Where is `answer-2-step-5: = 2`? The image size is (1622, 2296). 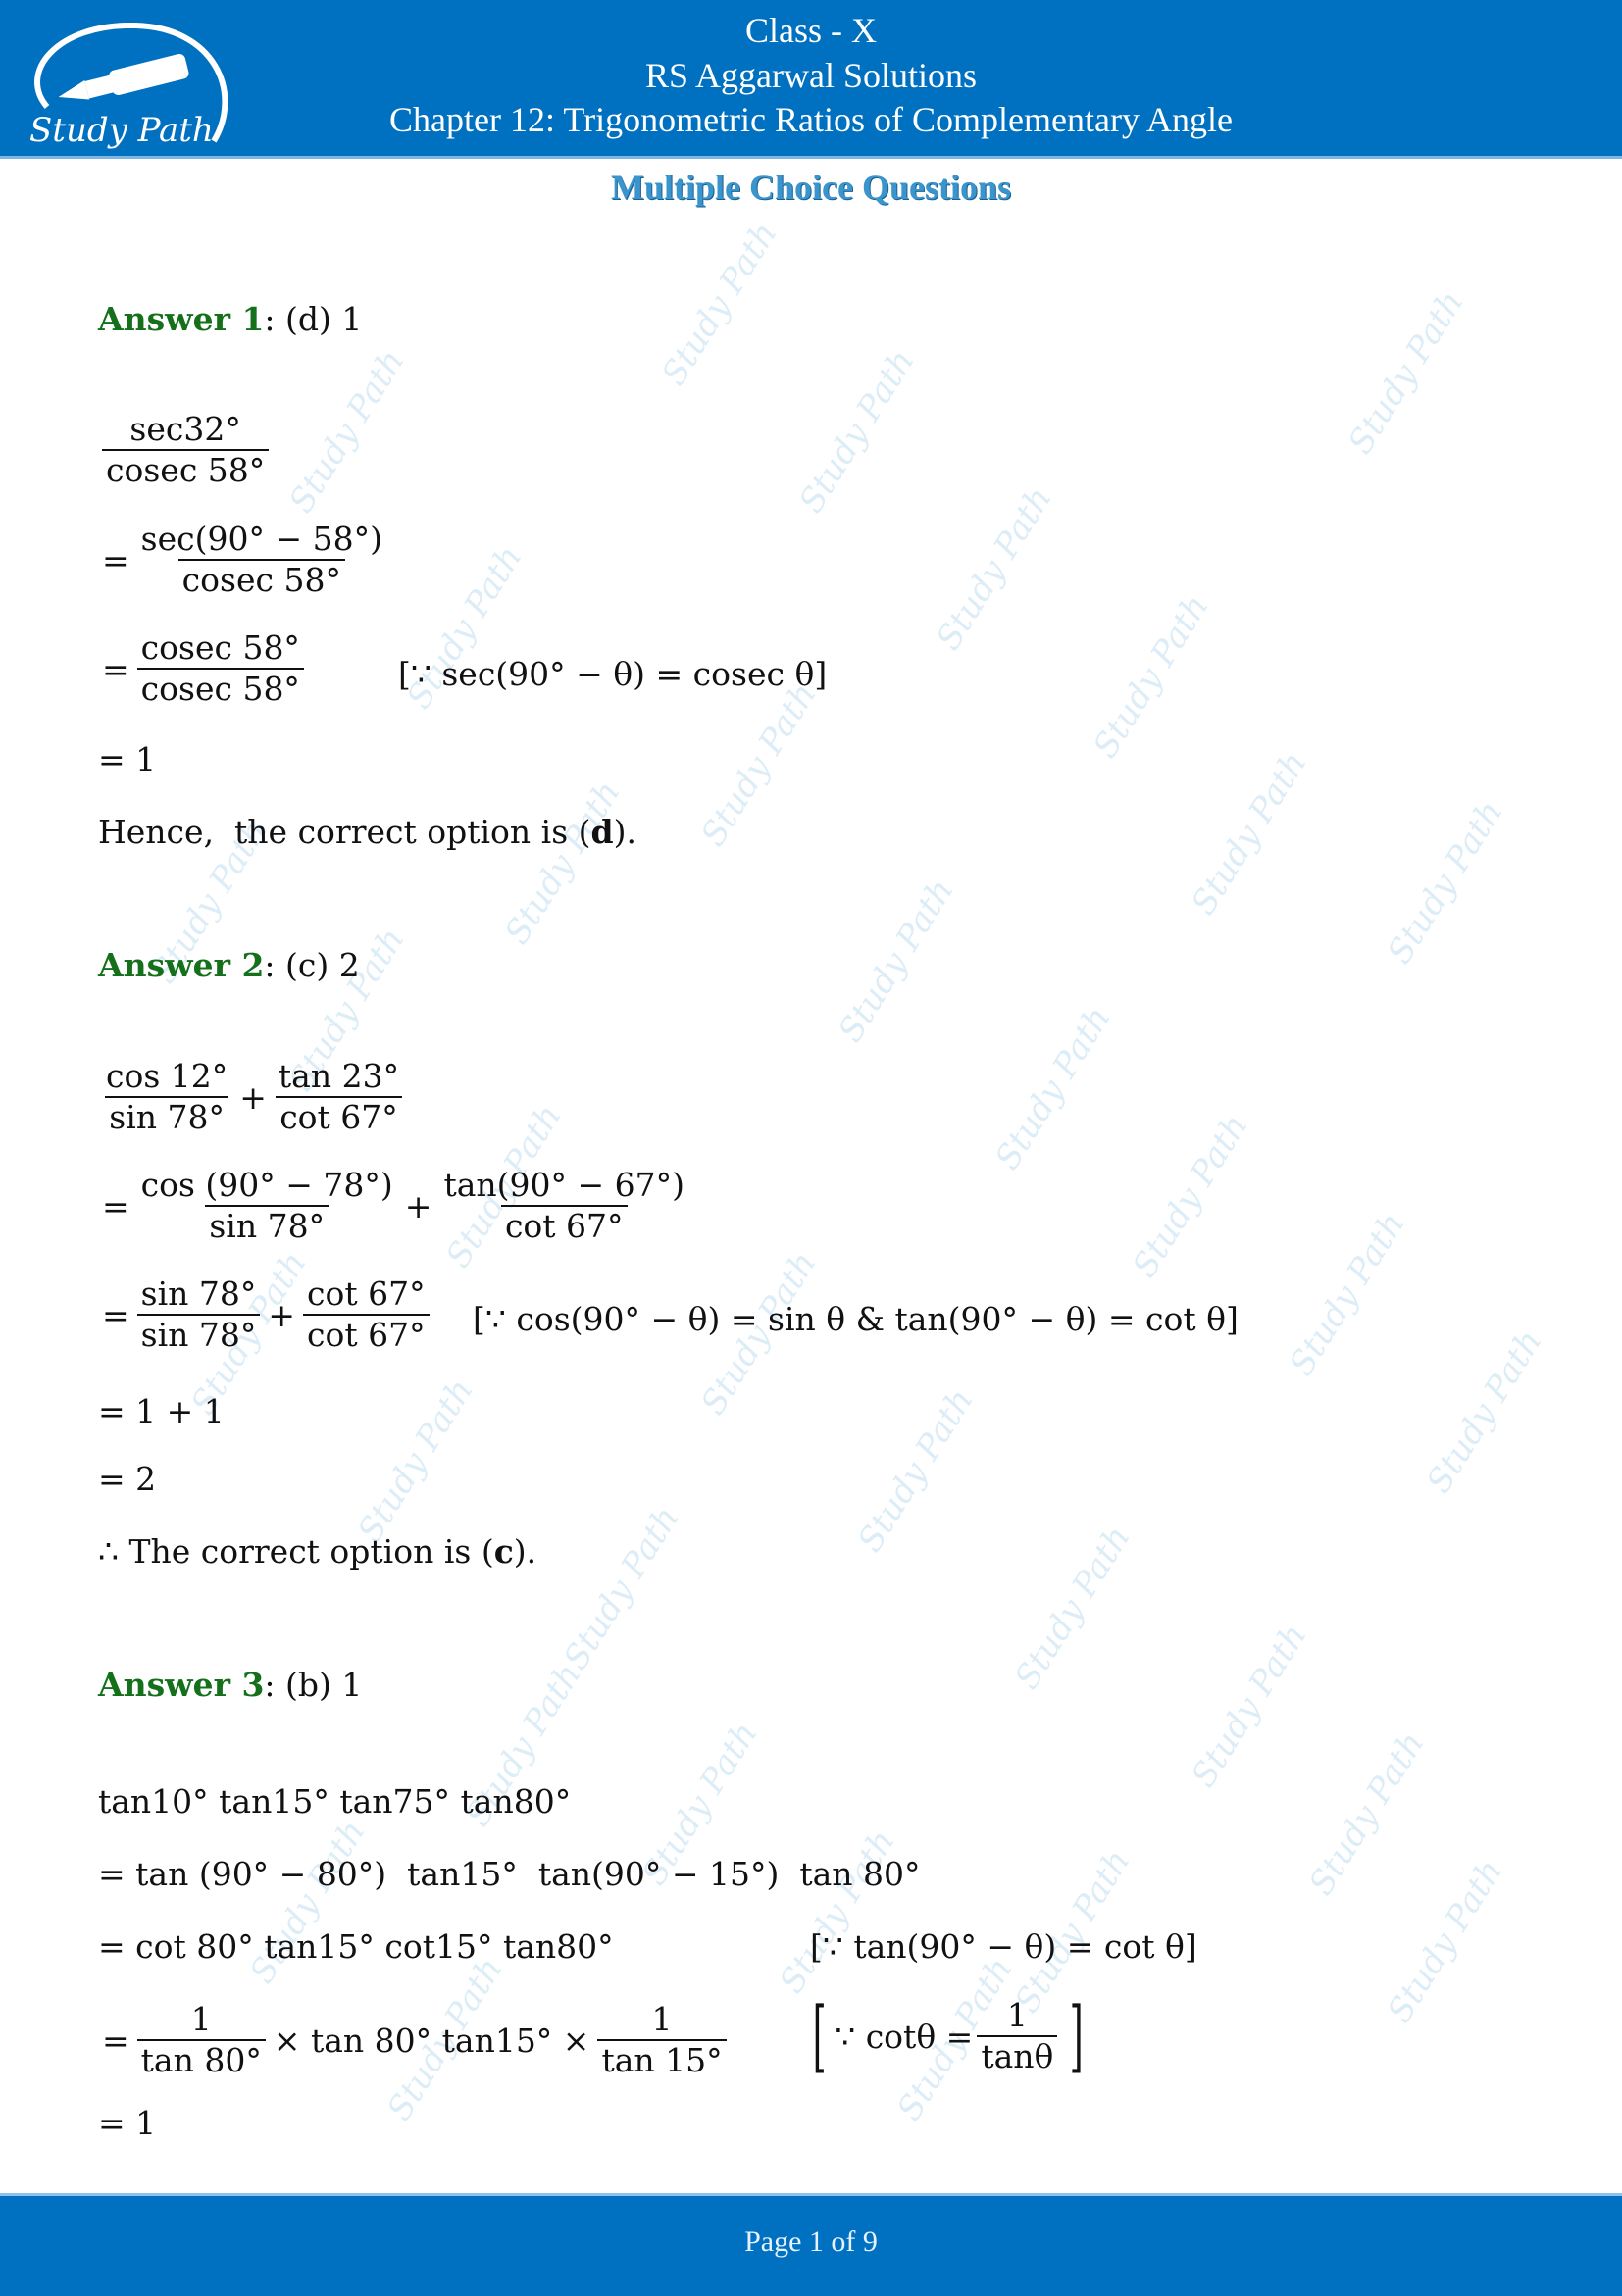
answer-2-step-5: = 2 is located at coordinates (128, 1479).